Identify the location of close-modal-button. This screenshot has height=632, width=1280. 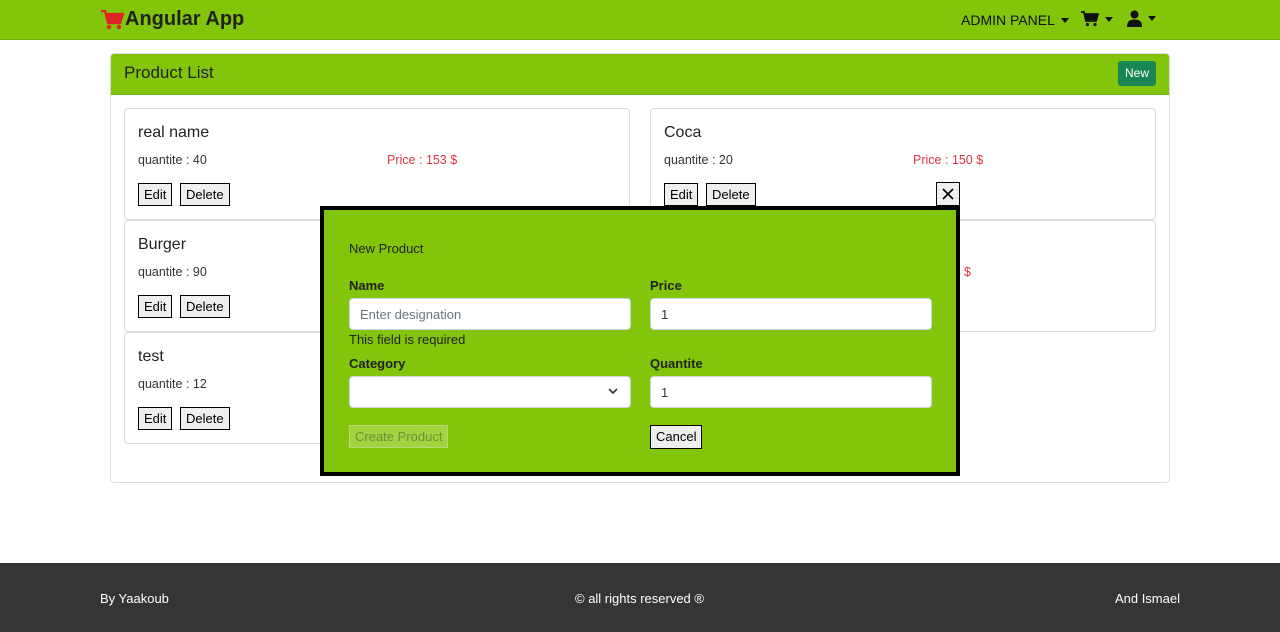
(948, 194).